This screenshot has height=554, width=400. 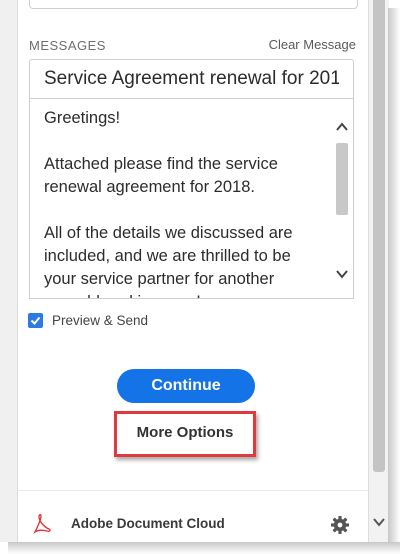 I want to click on footer-divider, so click(x=192, y=490).